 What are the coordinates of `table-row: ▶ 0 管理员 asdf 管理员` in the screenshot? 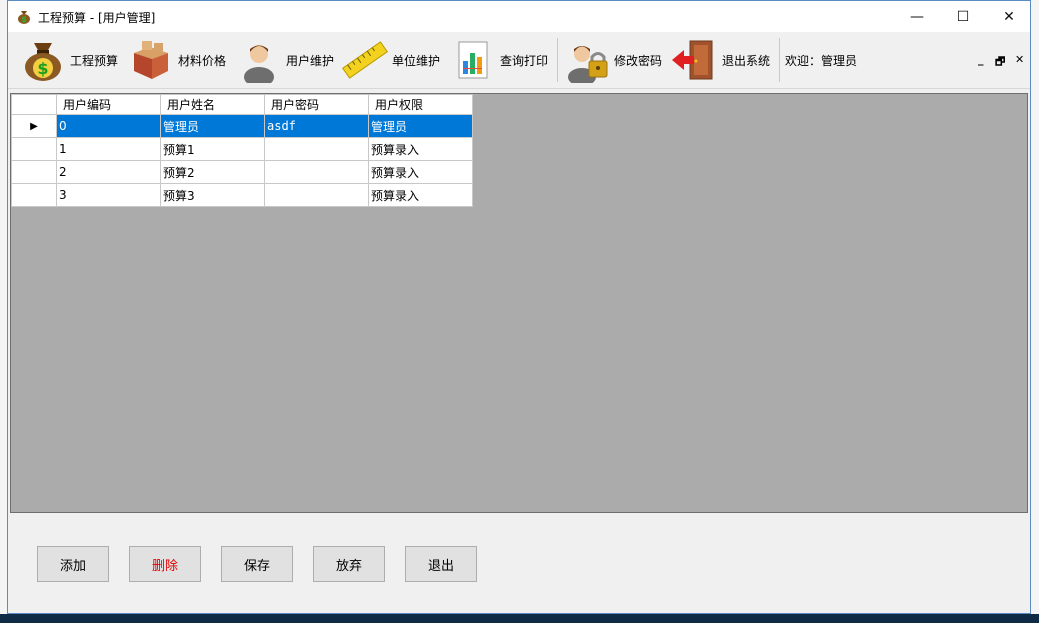 It's located at (242, 126).